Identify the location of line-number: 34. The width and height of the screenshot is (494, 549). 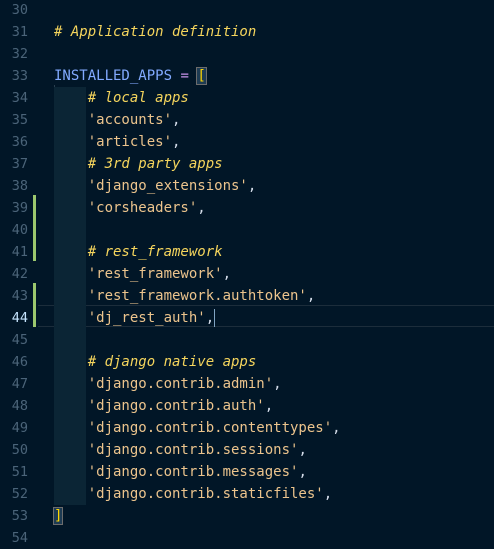
(19, 98).